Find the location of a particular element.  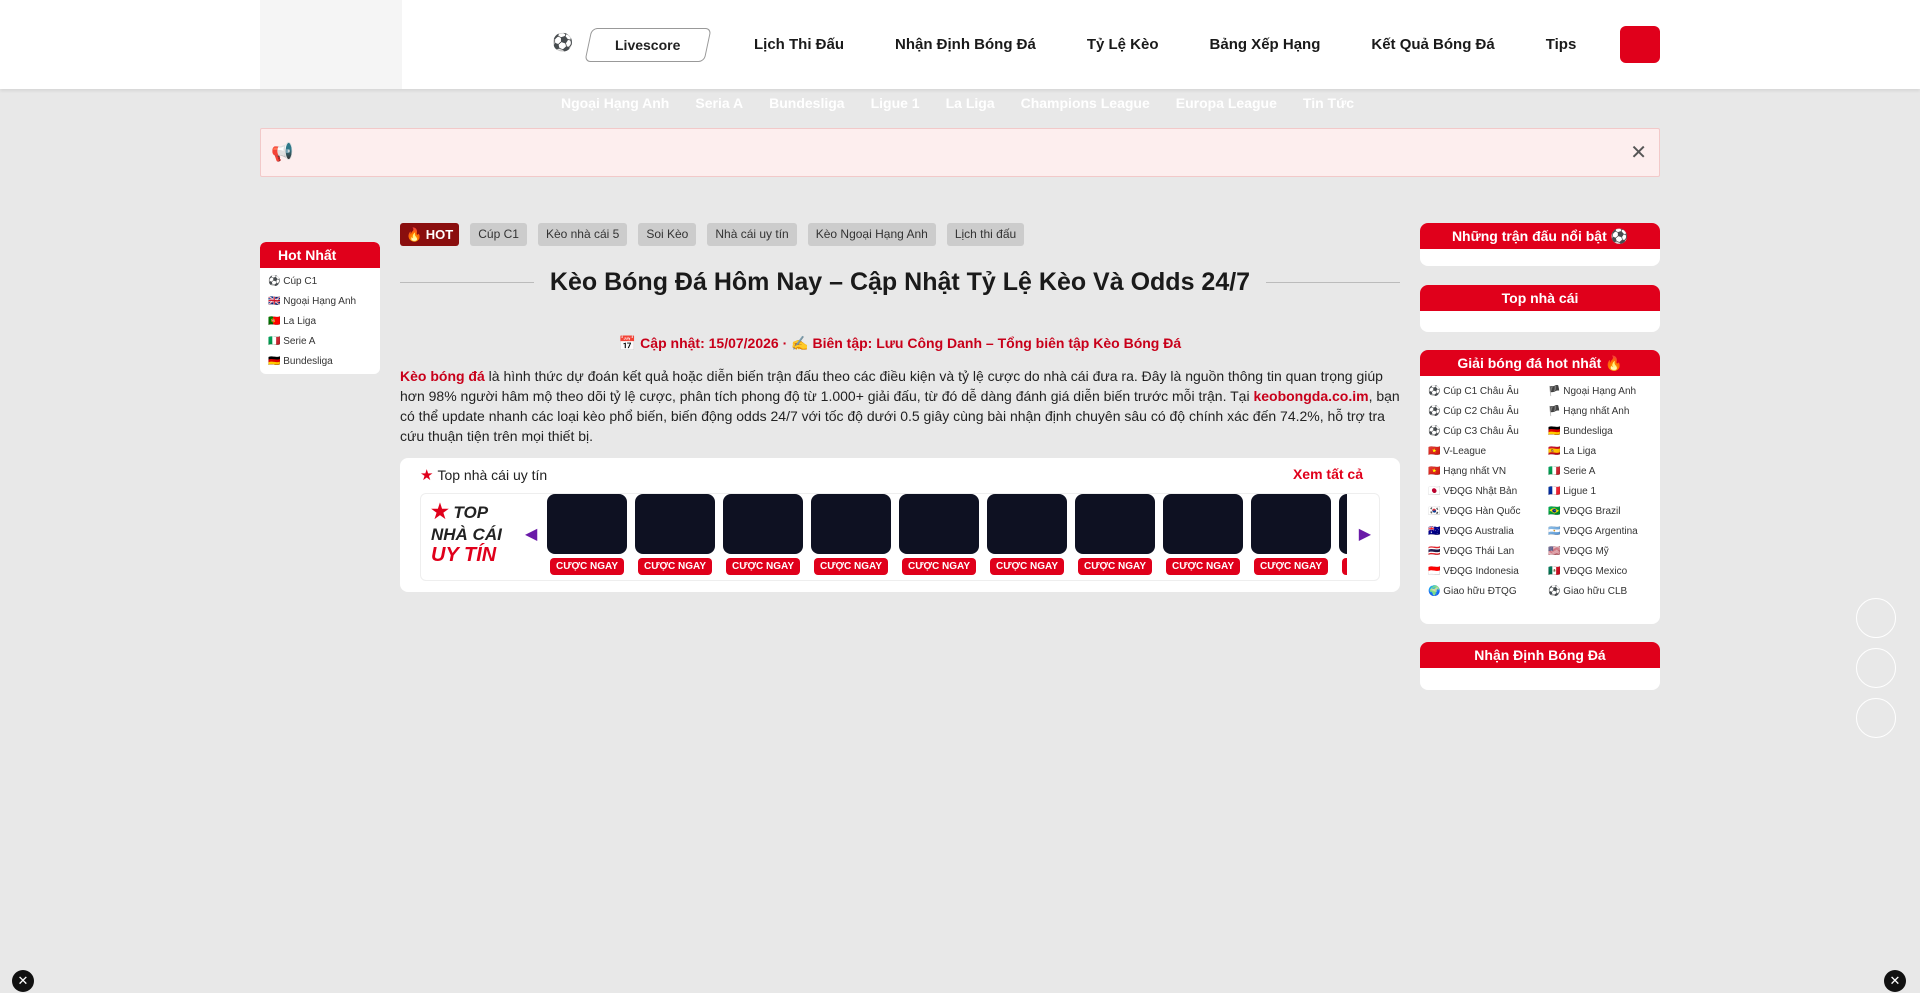

tag: Lịch thi đấu is located at coordinates (985, 234).